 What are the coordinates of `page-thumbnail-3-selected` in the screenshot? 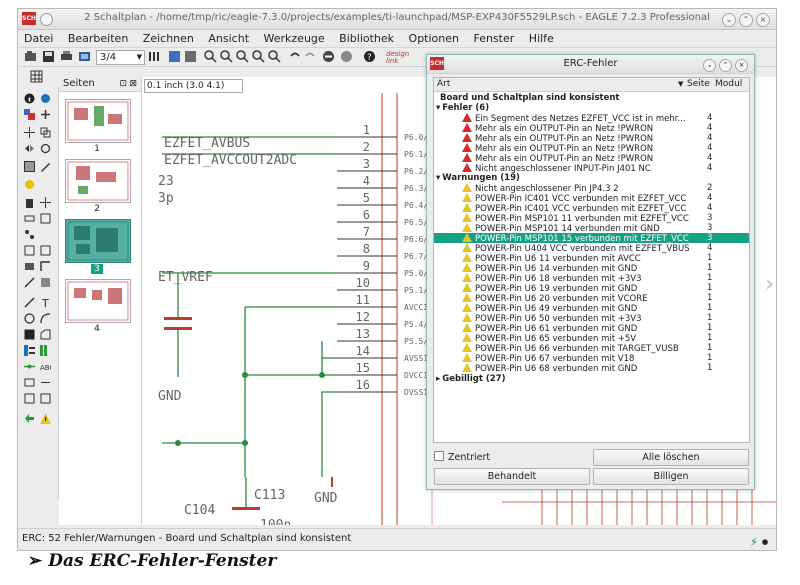 It's located at (98, 241).